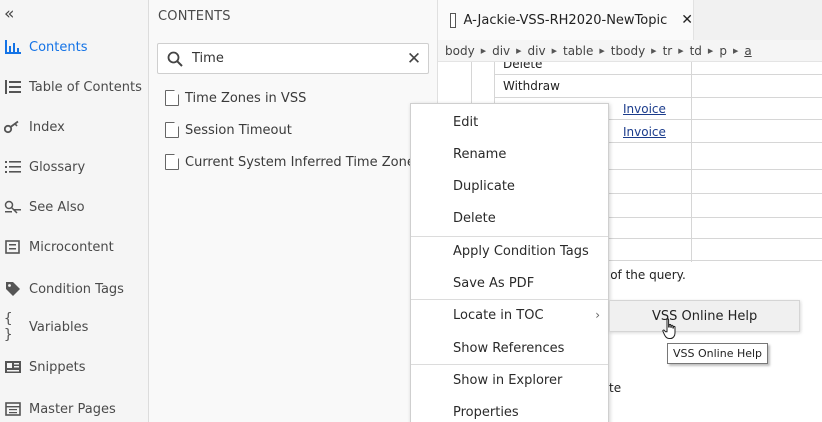 Image resolution: width=822 pixels, height=422 pixels. Describe the element at coordinates (59, 327) in the screenshot. I see `sidebar-item-label: Variables` at that location.